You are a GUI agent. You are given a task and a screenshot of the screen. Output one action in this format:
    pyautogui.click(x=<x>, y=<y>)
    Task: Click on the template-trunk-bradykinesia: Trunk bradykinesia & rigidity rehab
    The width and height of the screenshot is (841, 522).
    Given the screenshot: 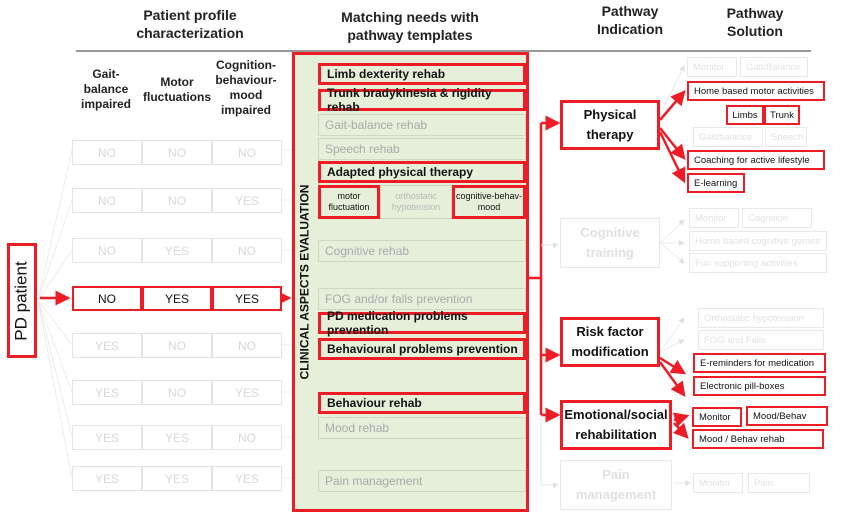 What is the action you would take?
    pyautogui.click(x=422, y=100)
    